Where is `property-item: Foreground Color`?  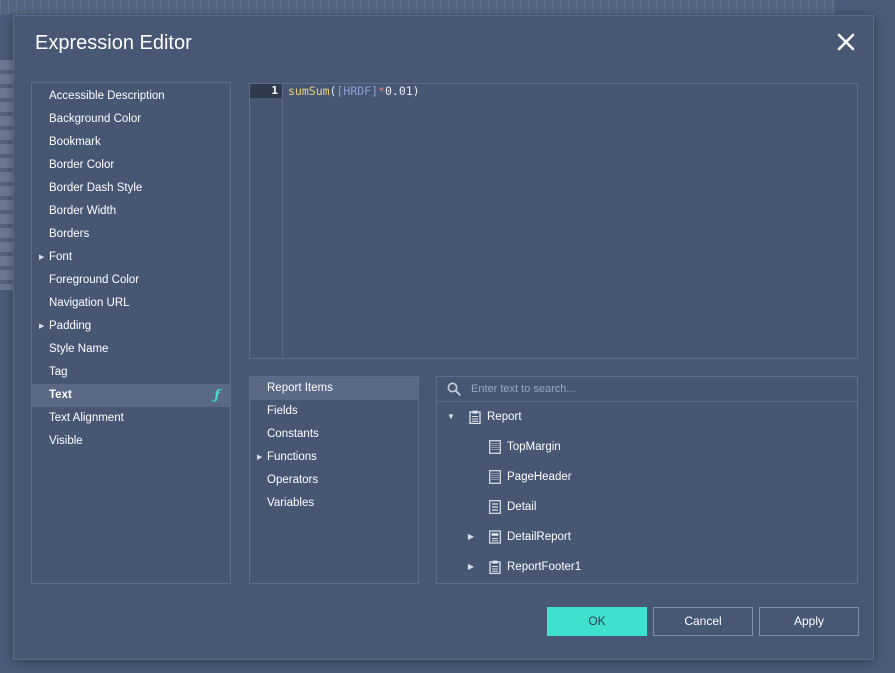 property-item: Foreground Color is located at coordinates (131, 280).